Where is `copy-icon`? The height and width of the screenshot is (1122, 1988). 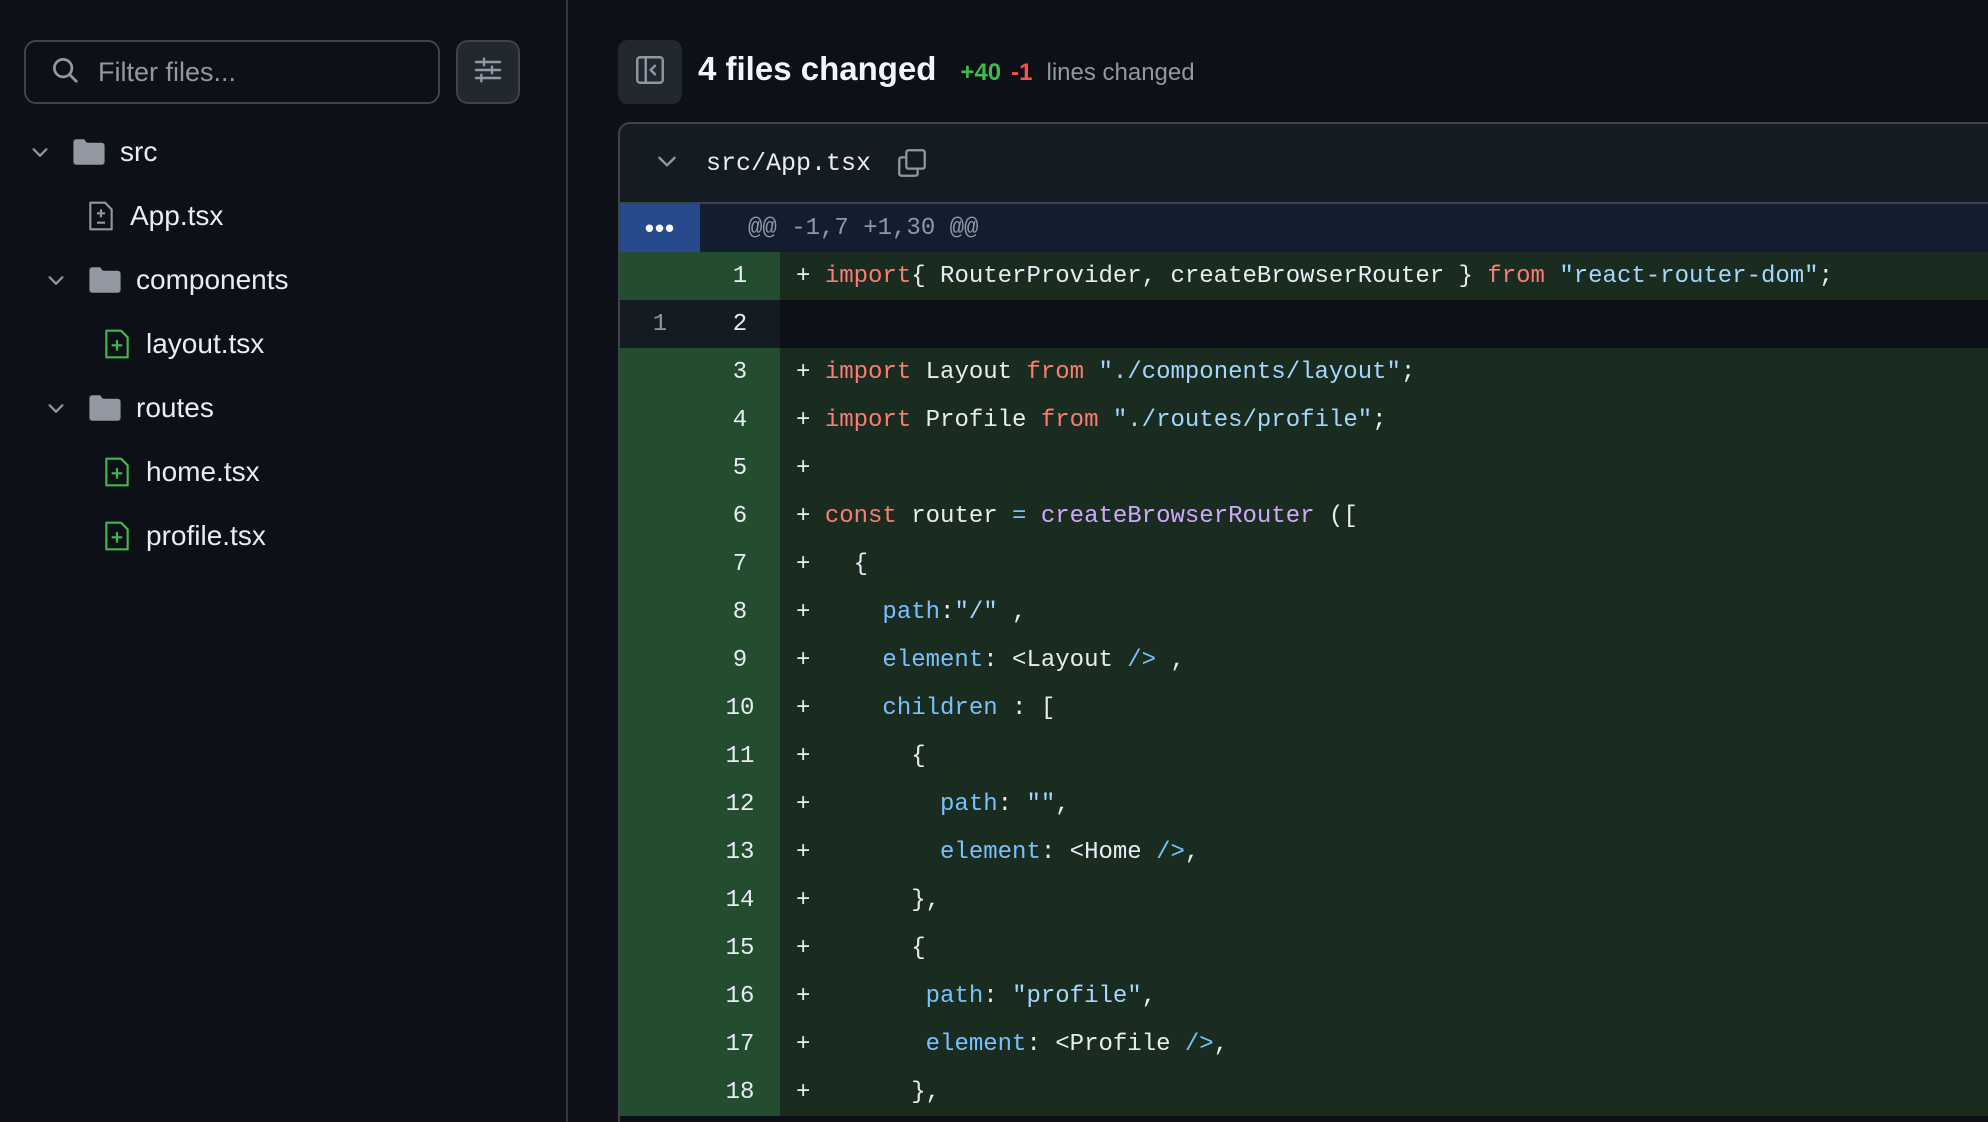
copy-icon is located at coordinates (912, 163).